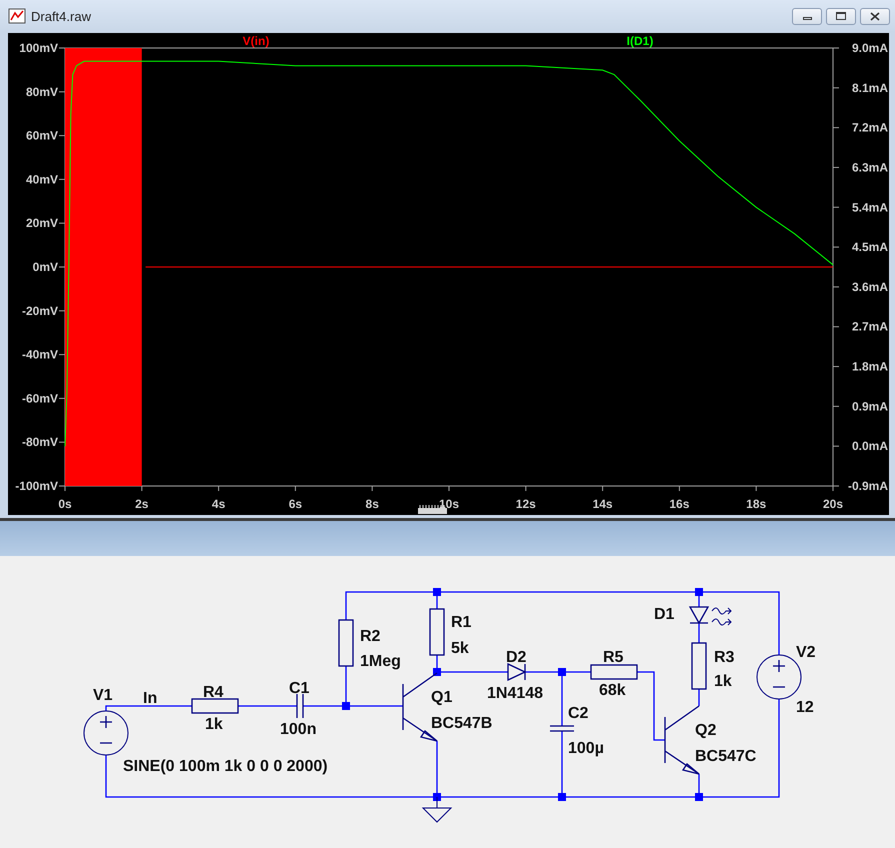 The height and width of the screenshot is (848, 895). Describe the element at coordinates (710, 616) in the screenshot. I see `led-symbol` at that location.